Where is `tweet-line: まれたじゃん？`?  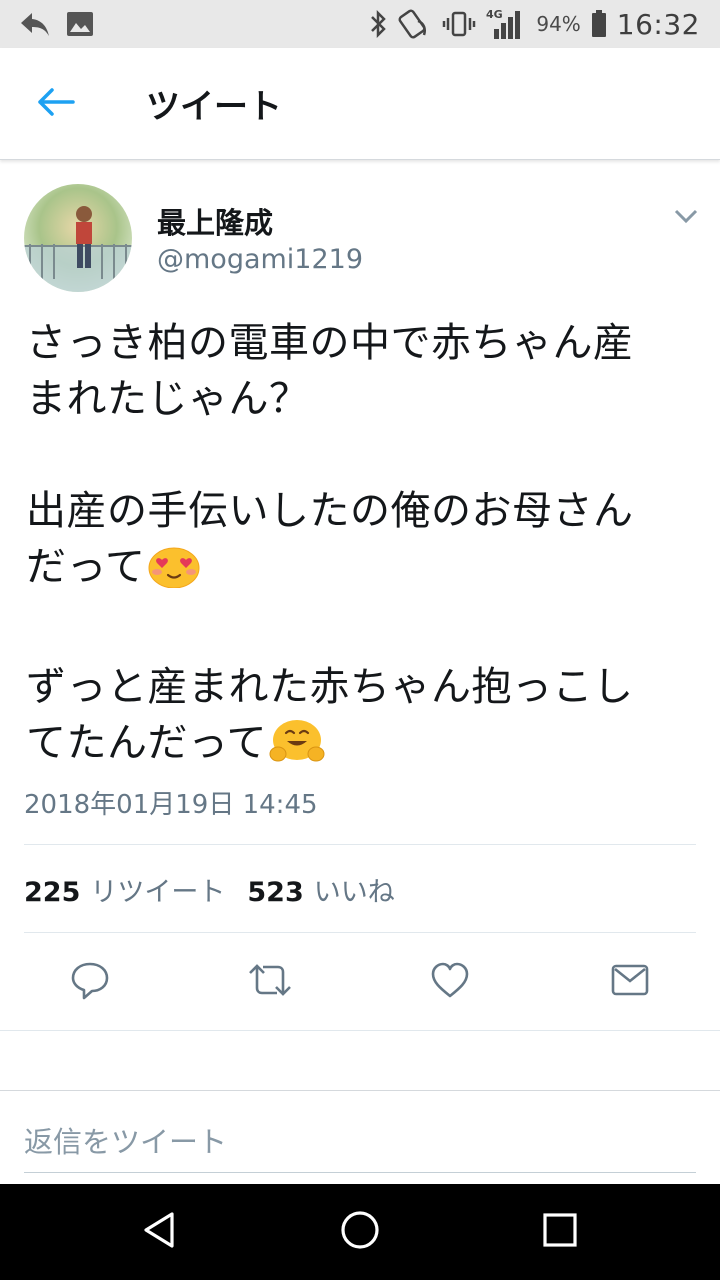
tweet-line: まれたじゃん？ is located at coordinates (168, 399).